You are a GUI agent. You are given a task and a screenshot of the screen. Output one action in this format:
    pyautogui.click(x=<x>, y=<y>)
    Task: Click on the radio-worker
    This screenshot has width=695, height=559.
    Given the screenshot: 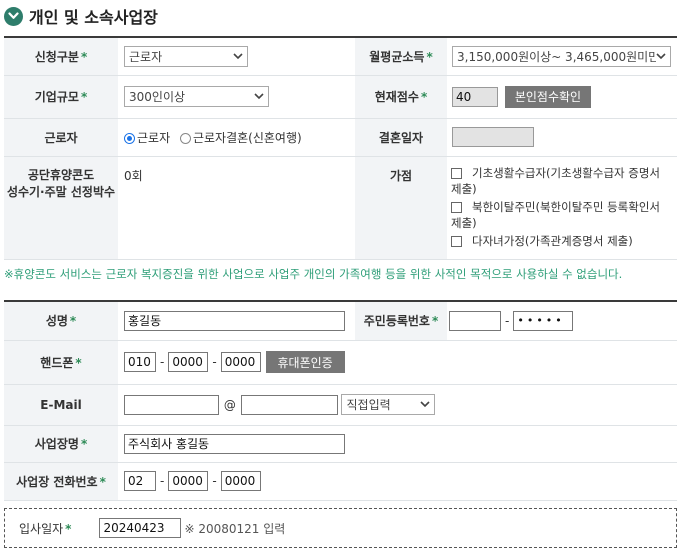 What is the action you would take?
    pyautogui.click(x=129, y=138)
    